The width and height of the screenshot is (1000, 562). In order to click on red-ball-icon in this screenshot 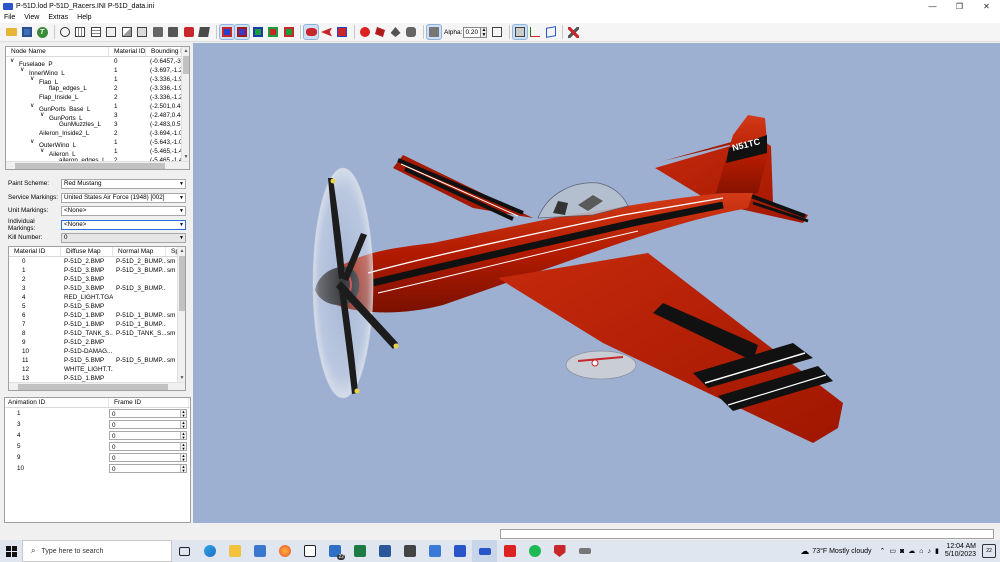, I will do `click(365, 32)`.